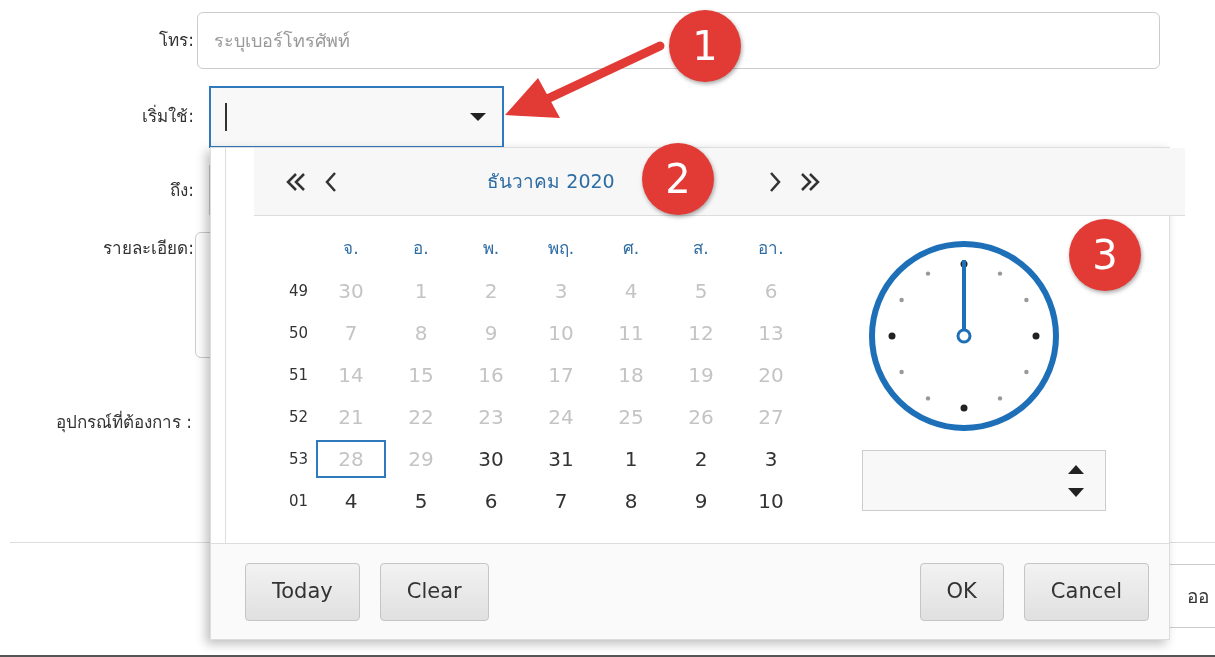 The width and height of the screenshot is (1215, 657). What do you see at coordinates (631, 417) in the screenshot?
I see `day-cell: 25` at bounding box center [631, 417].